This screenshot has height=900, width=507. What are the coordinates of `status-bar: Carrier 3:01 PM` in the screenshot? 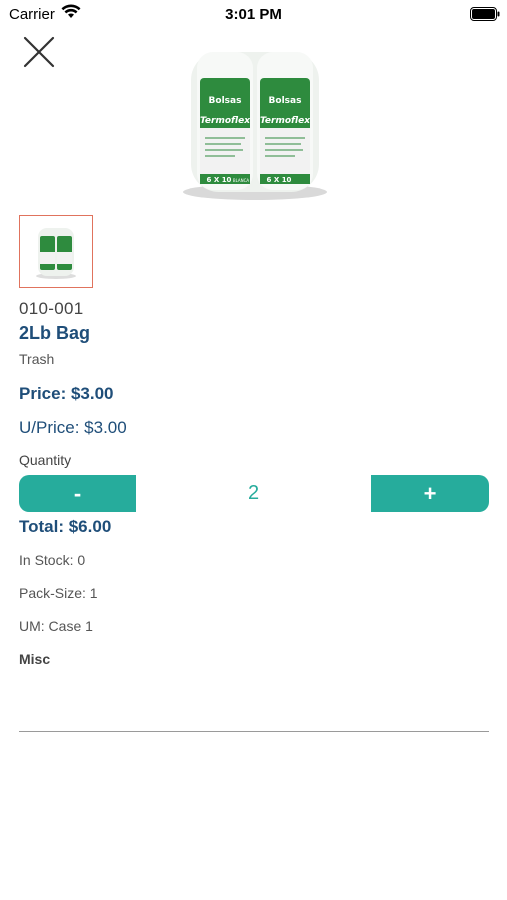 It's located at (253, 14).